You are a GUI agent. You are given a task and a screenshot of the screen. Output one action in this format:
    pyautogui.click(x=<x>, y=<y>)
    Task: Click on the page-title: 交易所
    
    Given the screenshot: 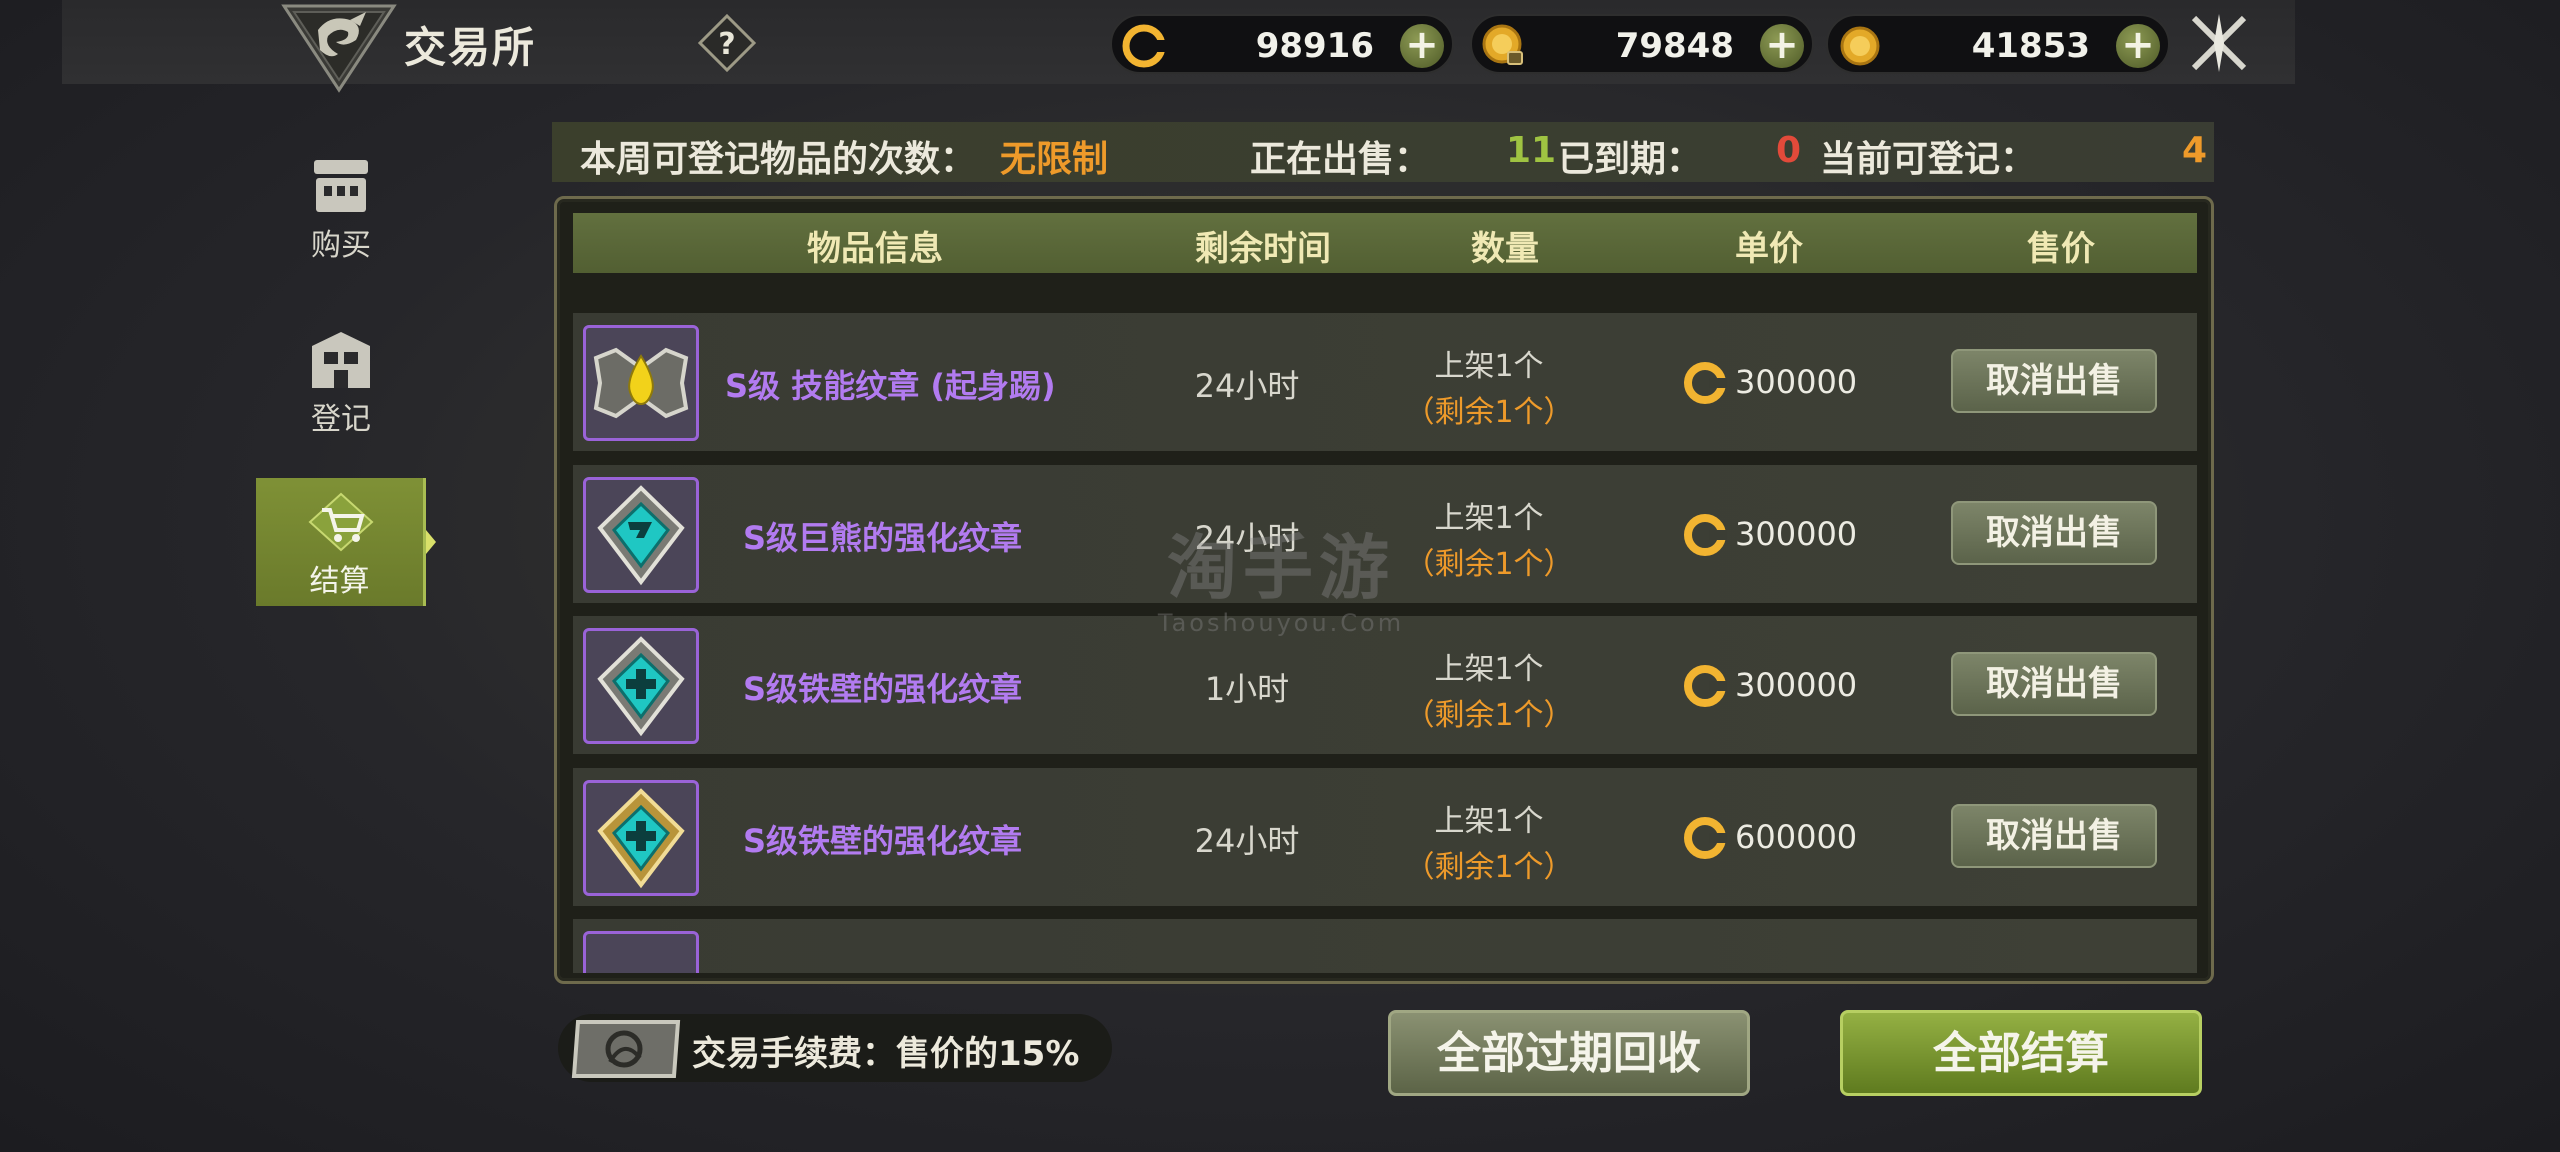 What is the action you would take?
    pyautogui.click(x=470, y=47)
    